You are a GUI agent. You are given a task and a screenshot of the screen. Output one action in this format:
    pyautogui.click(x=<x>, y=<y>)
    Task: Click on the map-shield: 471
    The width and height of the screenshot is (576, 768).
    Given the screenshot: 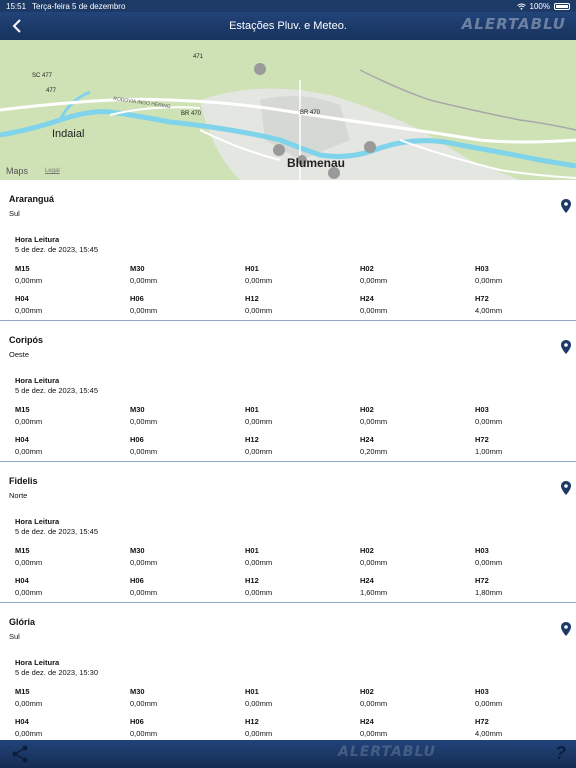 What is the action you would take?
    pyautogui.click(x=198, y=57)
    